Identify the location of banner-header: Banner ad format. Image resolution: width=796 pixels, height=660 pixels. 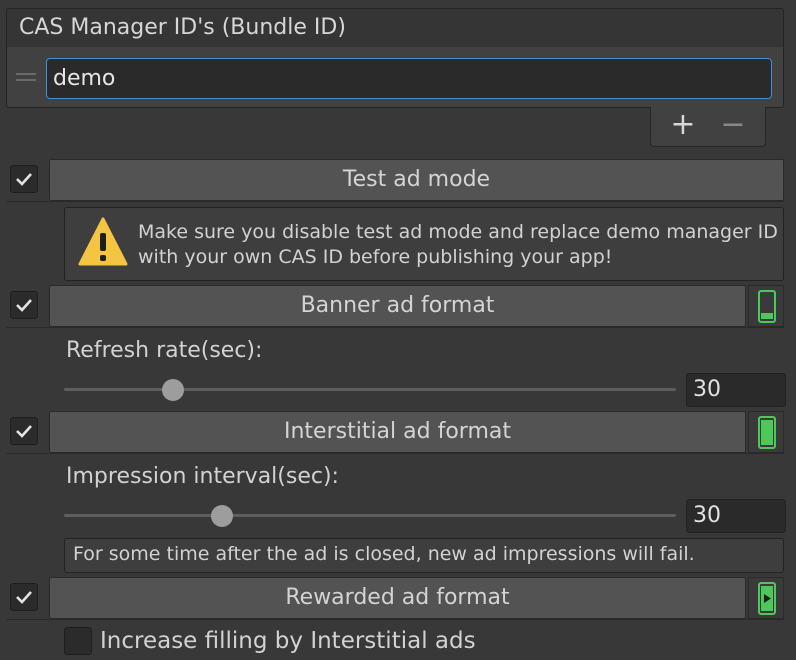
(397, 306).